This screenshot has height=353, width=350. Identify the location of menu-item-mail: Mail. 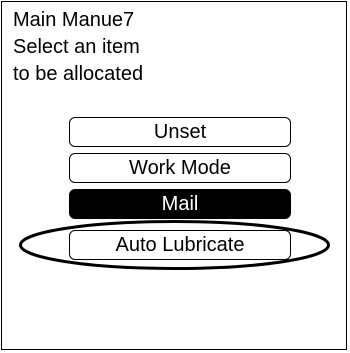
(180, 204).